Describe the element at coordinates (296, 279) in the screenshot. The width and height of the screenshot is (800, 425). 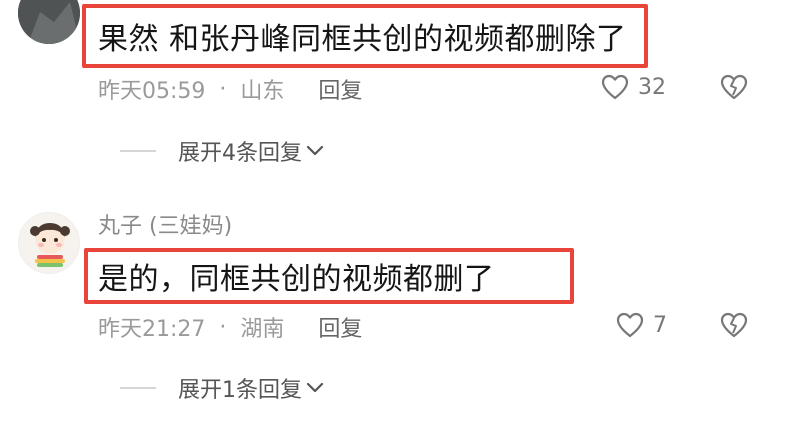
I see `comment-text: 是的，同框共创的视频都删了` at that location.